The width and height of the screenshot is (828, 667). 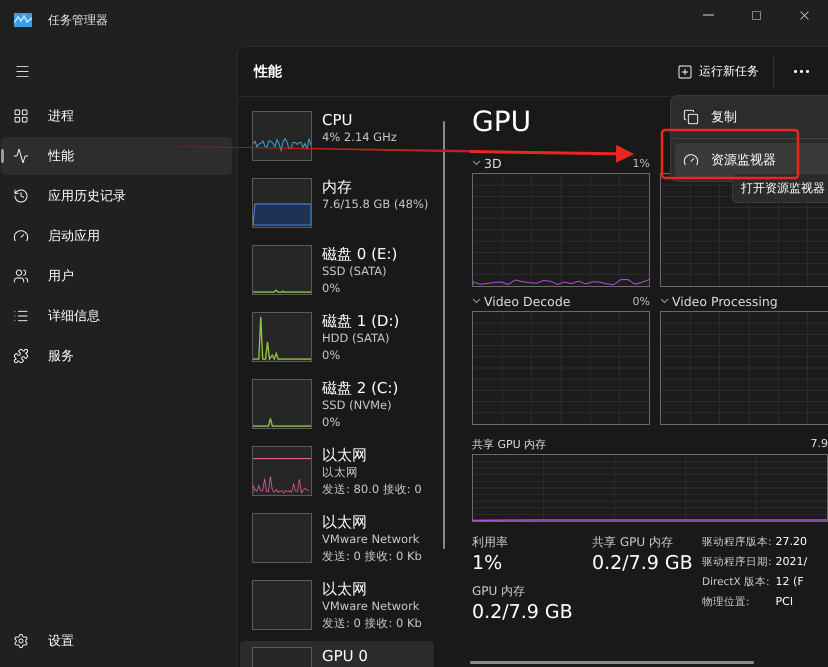 I want to click on device-item: 以太网 以太网 发送: 80.0 接收: 0, so click(x=337, y=473).